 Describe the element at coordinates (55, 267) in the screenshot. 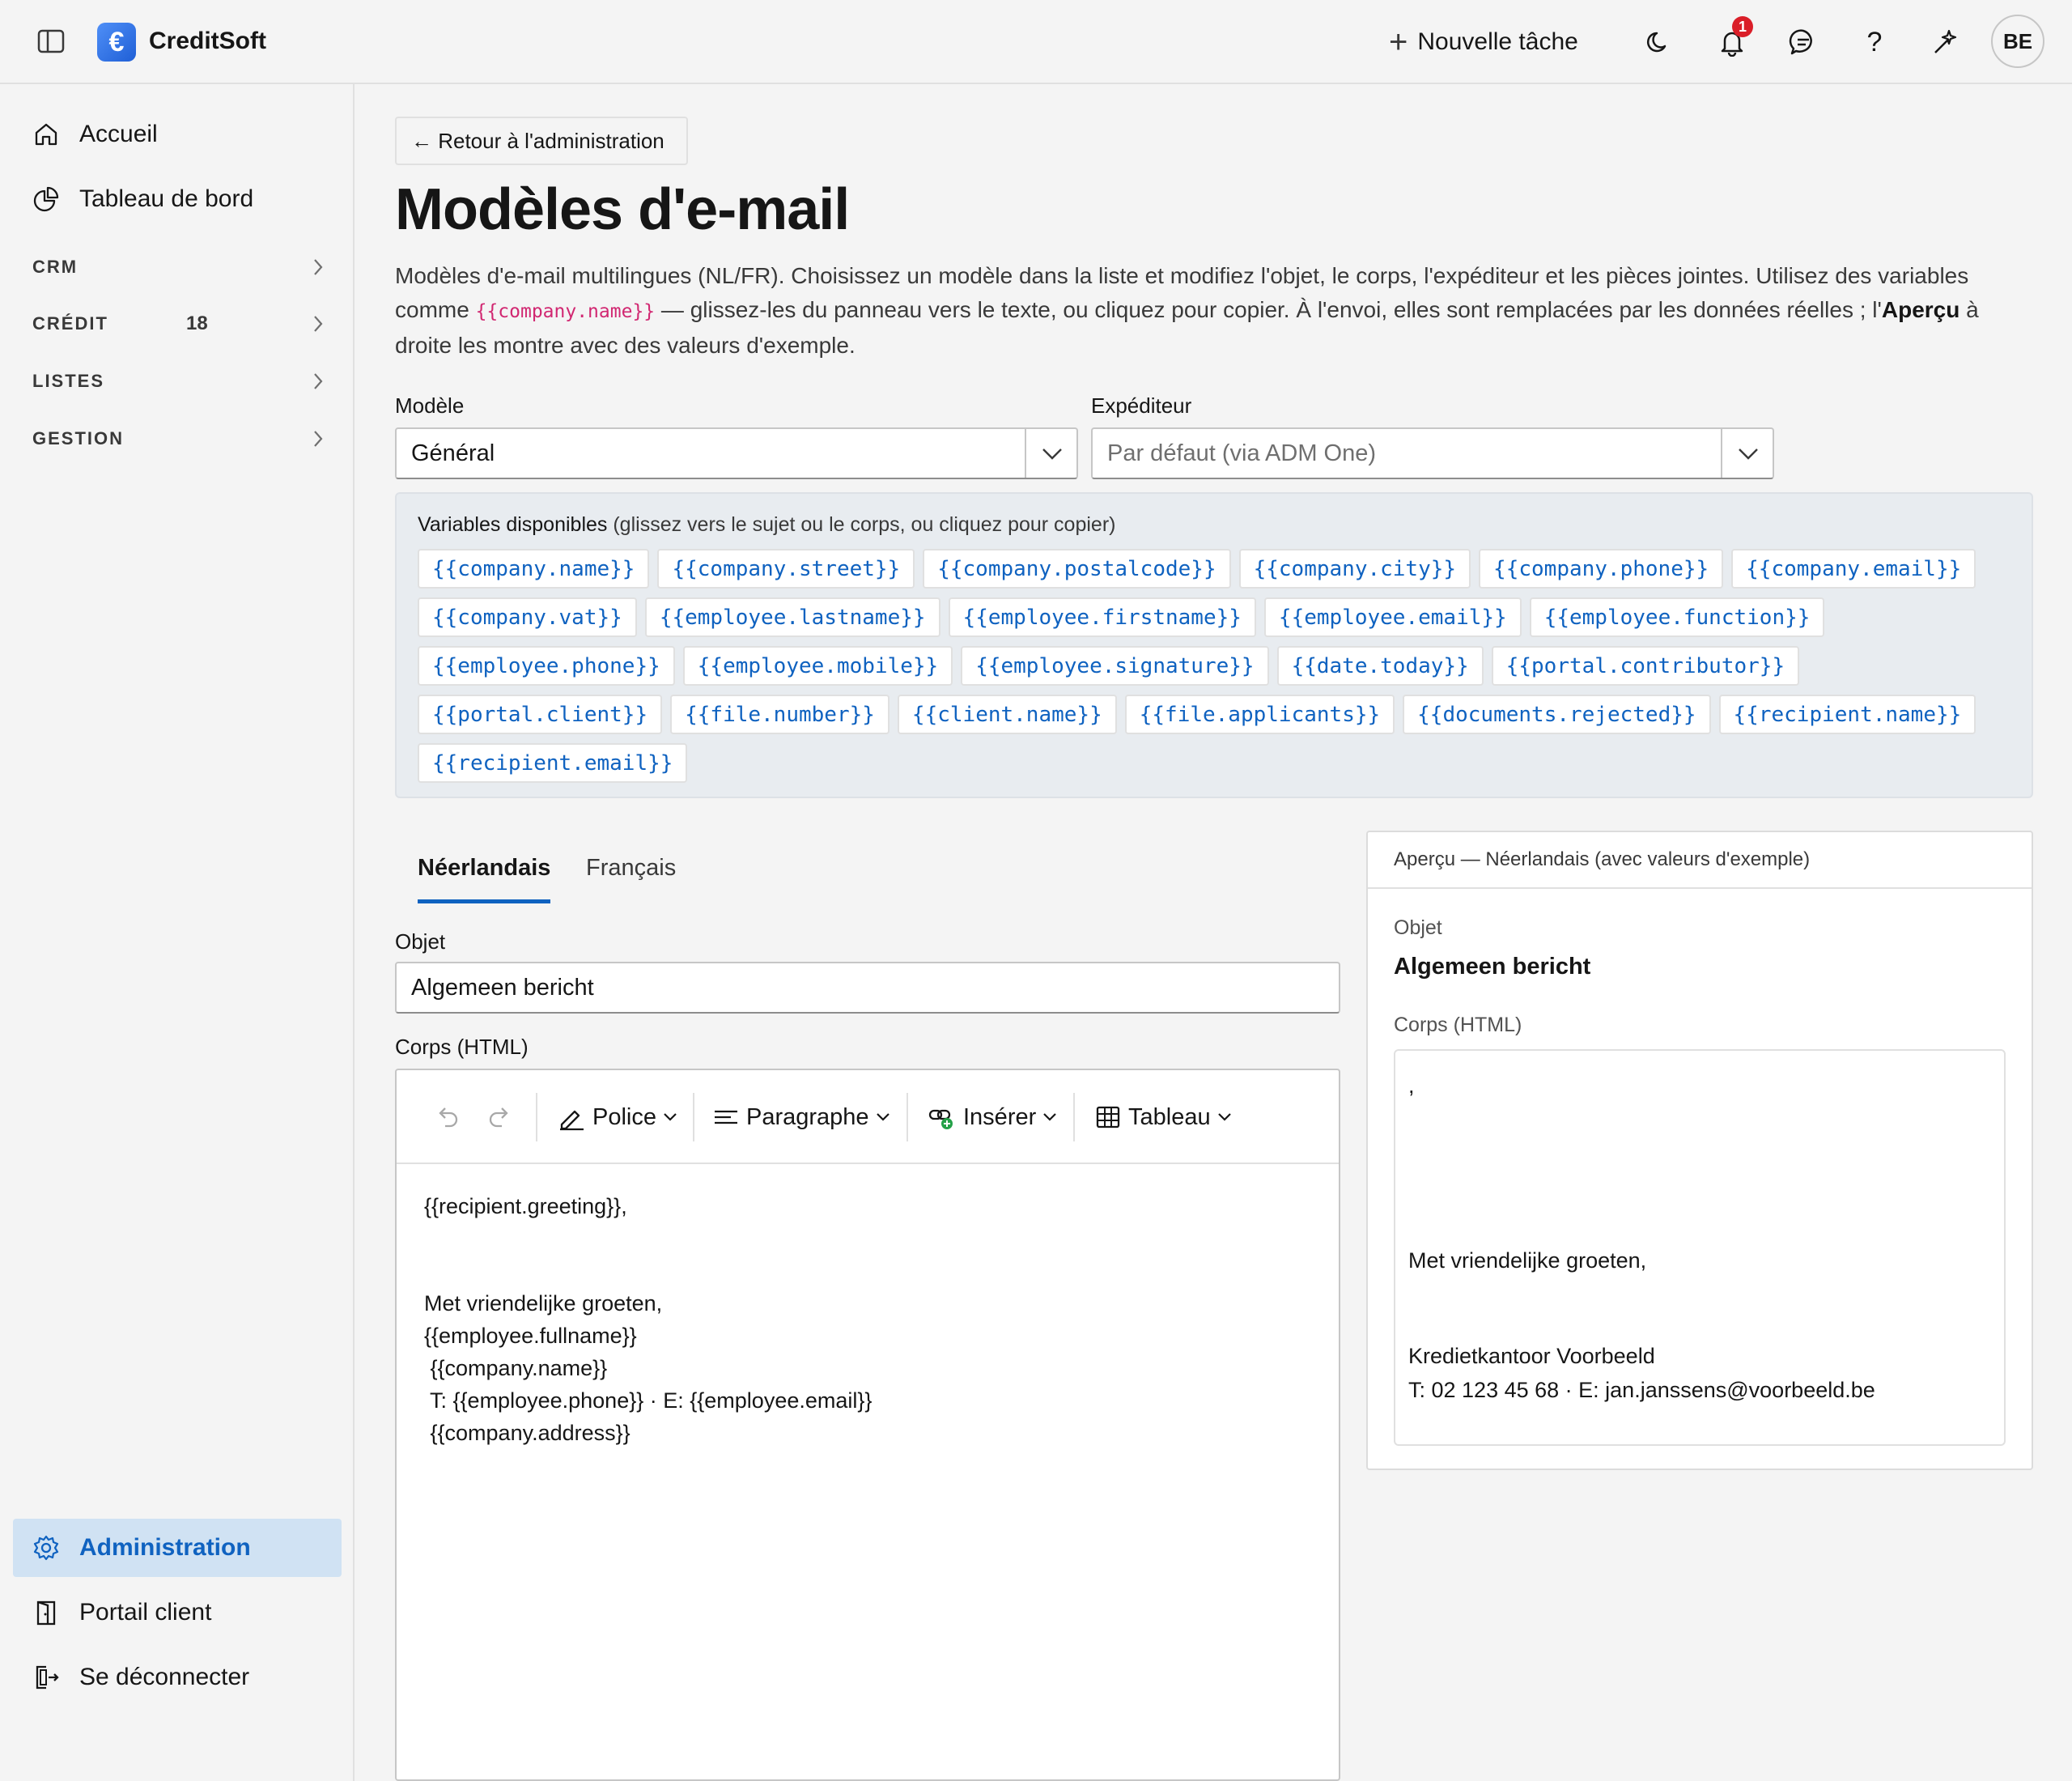

I see `section-label: CRM` at that location.